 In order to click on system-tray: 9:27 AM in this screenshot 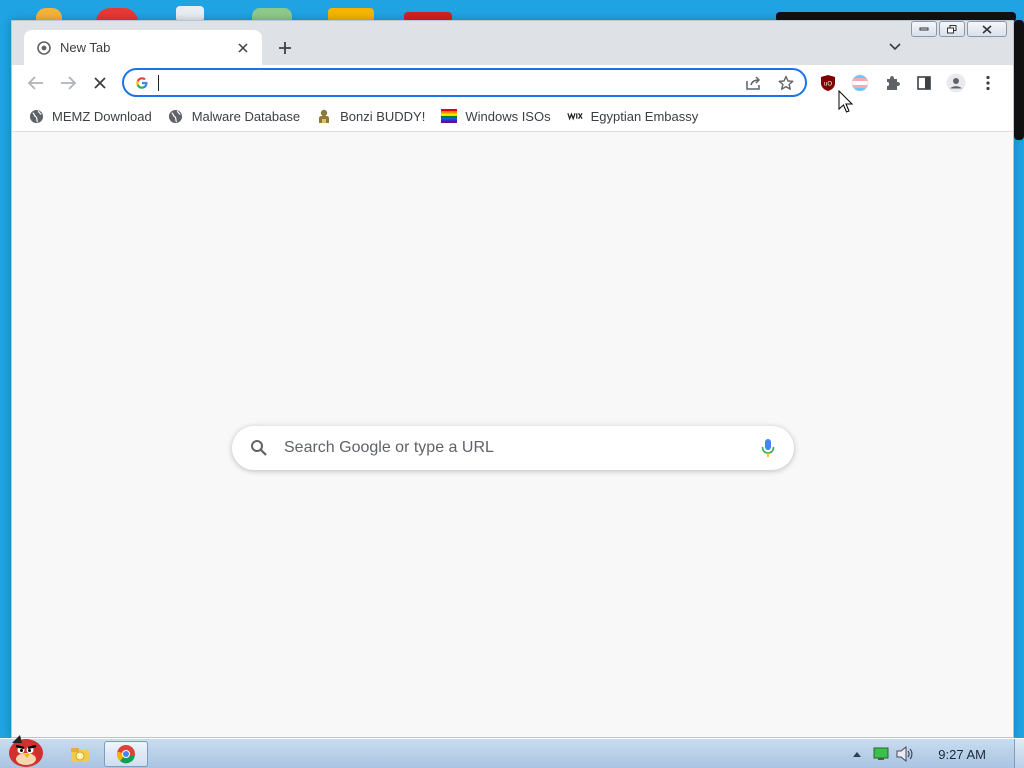, I will do `click(934, 753)`.